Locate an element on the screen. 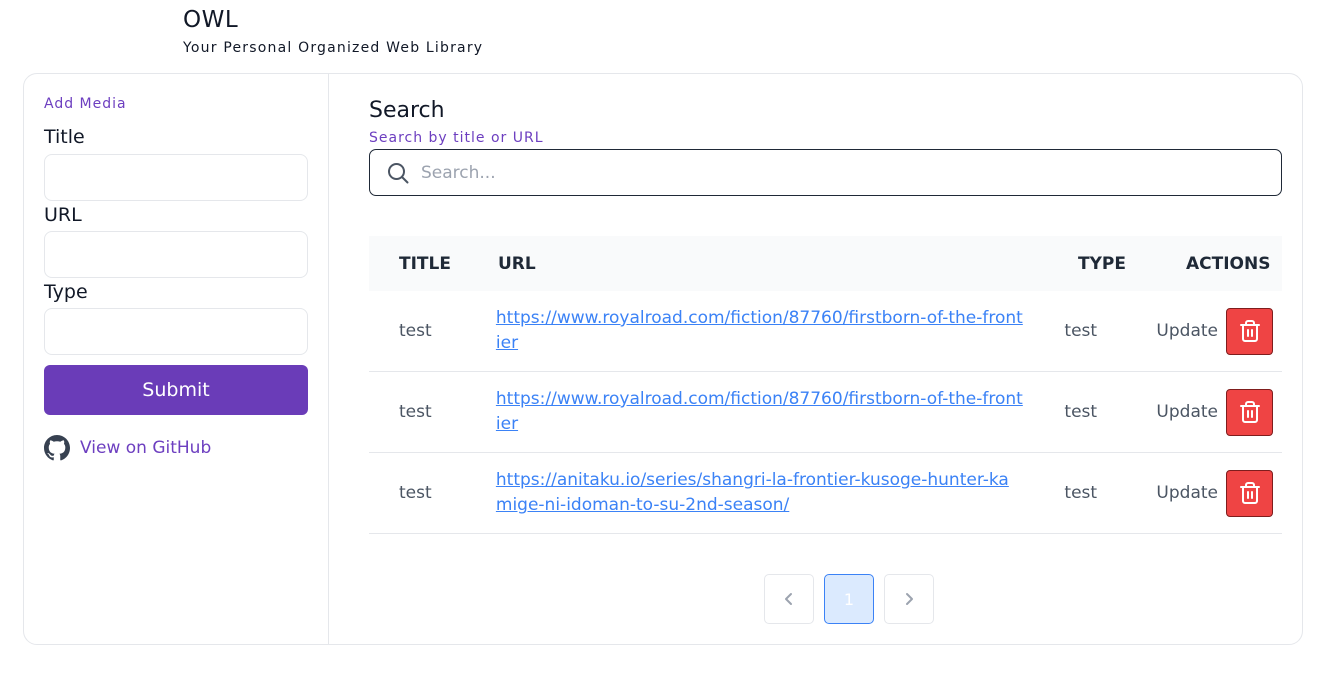 Image resolution: width=1321 pixels, height=678 pixels. url-input is located at coordinates (176, 254).